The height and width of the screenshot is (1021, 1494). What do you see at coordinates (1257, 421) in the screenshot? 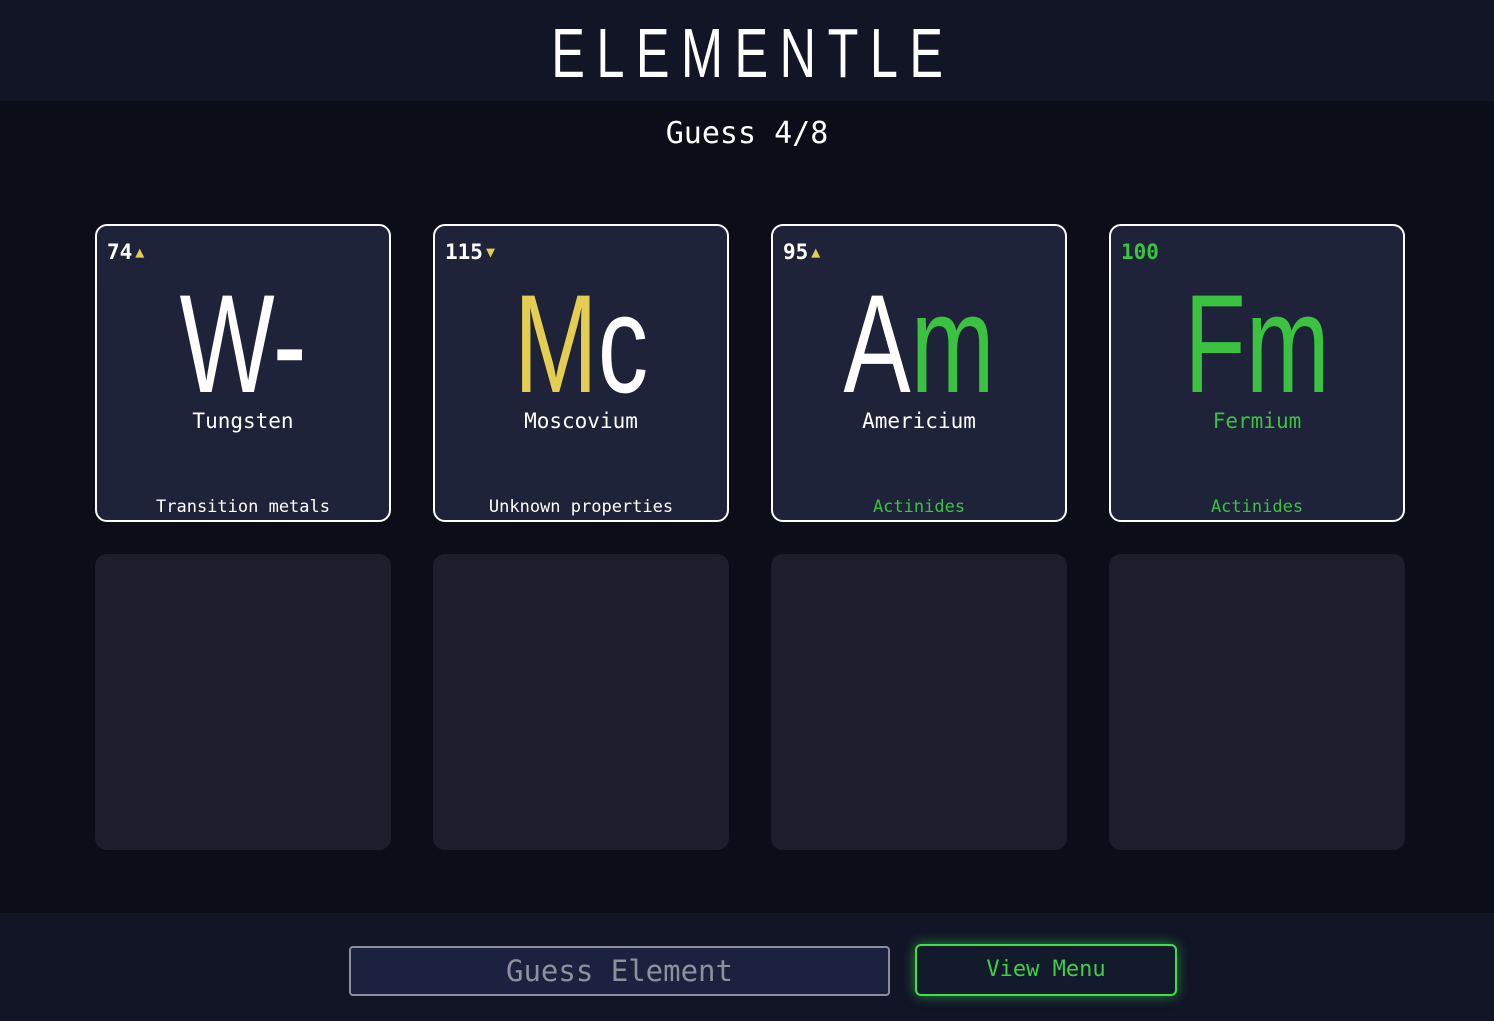
I see `element-name: Fermium` at bounding box center [1257, 421].